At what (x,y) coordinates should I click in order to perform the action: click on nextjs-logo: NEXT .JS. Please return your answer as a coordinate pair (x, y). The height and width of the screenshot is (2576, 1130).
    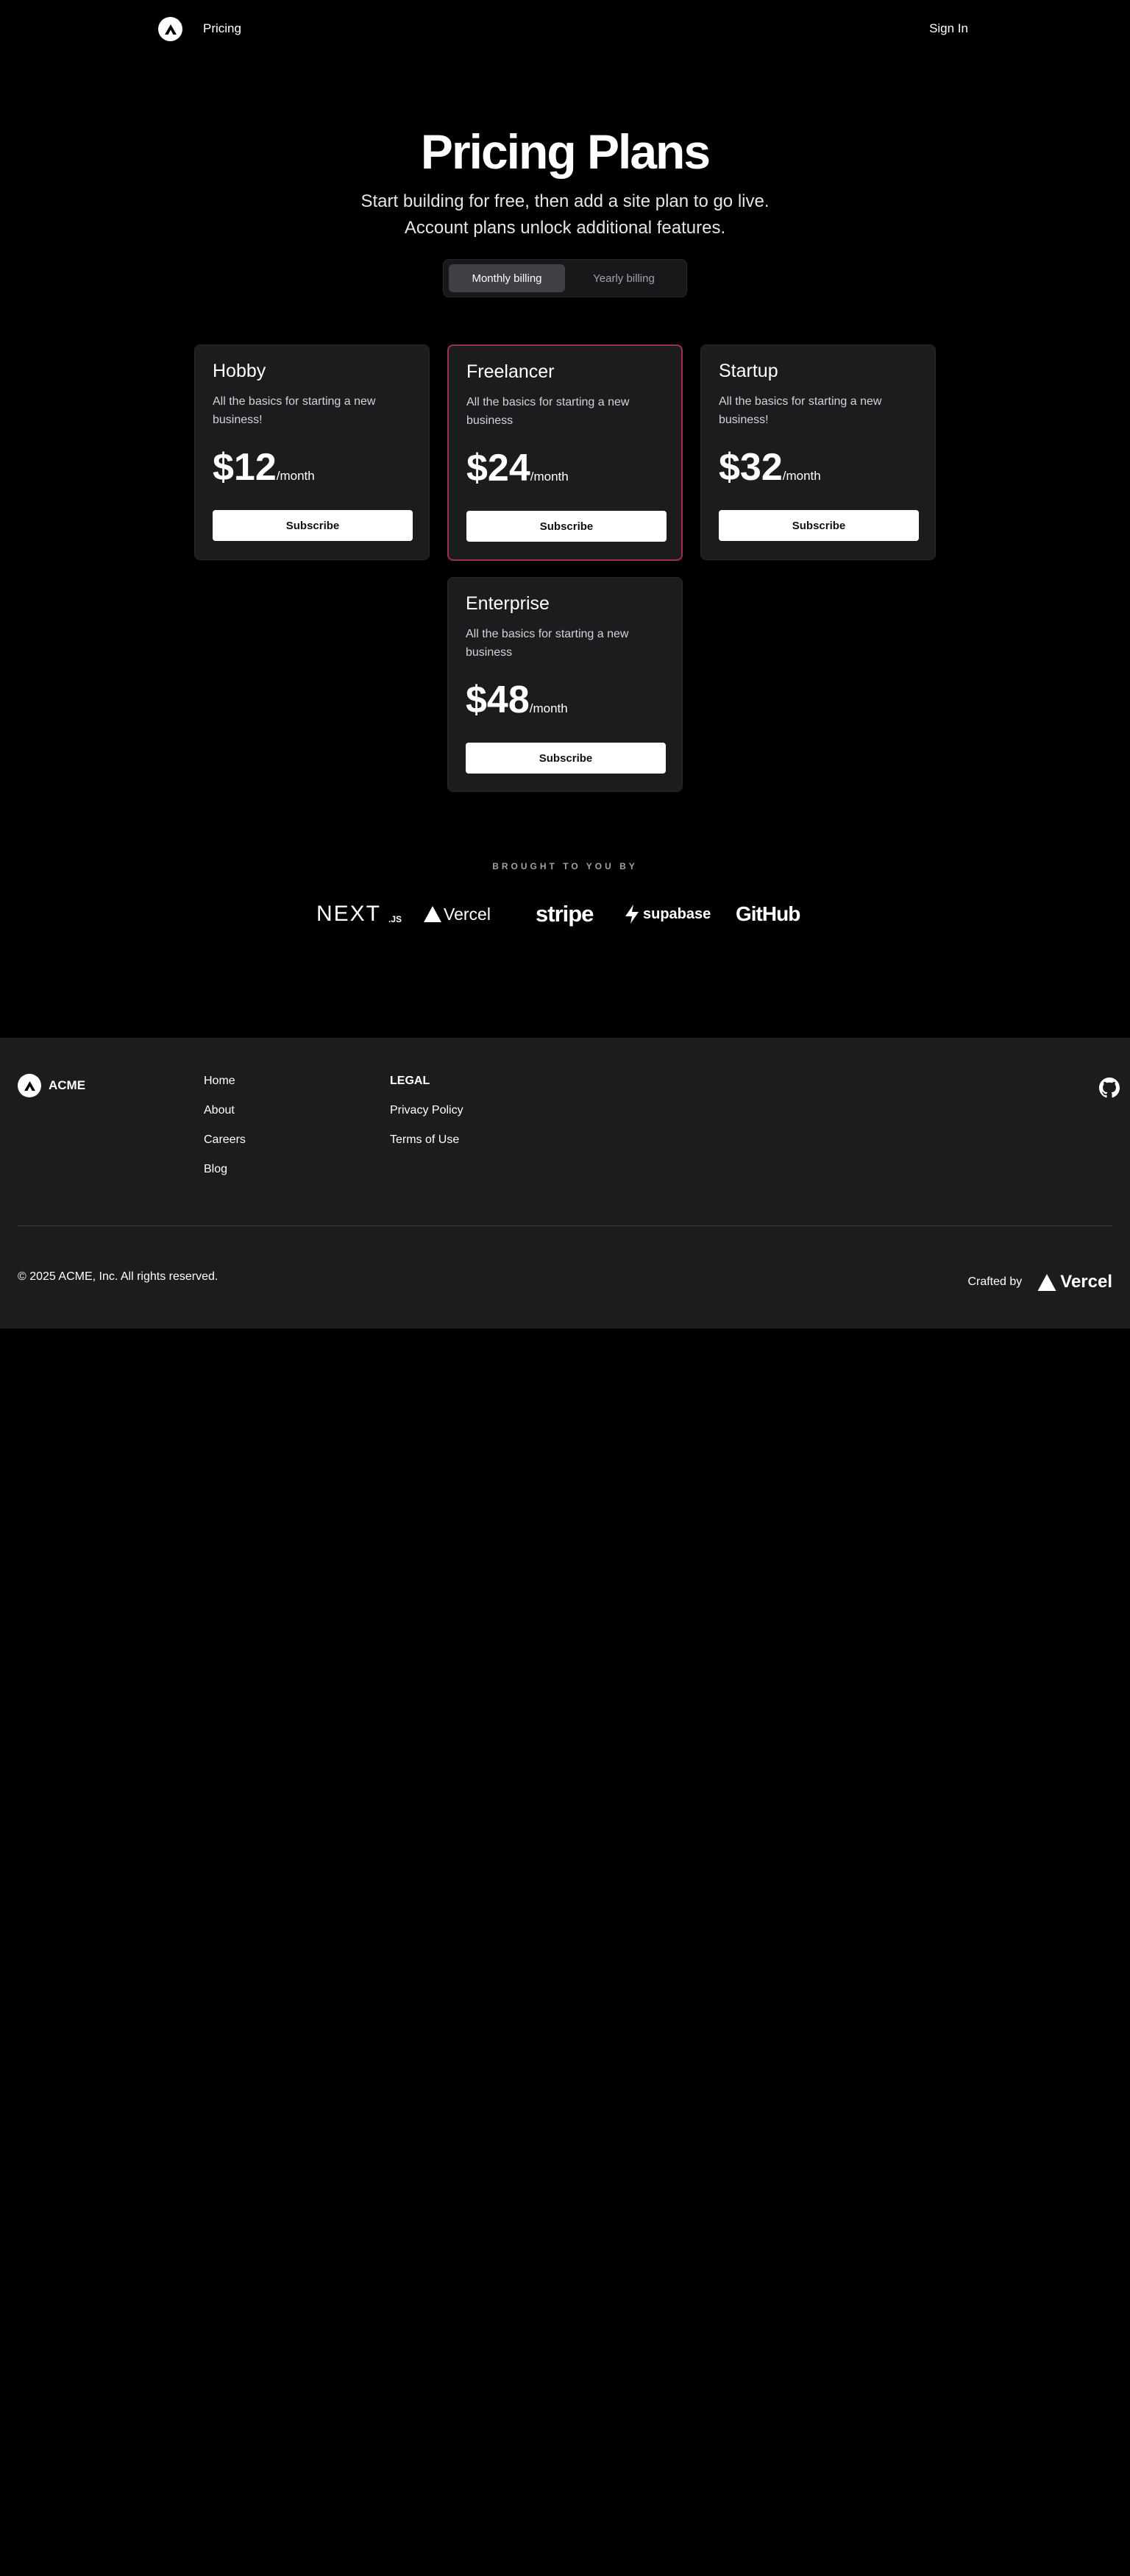
    Looking at the image, I should click on (359, 914).